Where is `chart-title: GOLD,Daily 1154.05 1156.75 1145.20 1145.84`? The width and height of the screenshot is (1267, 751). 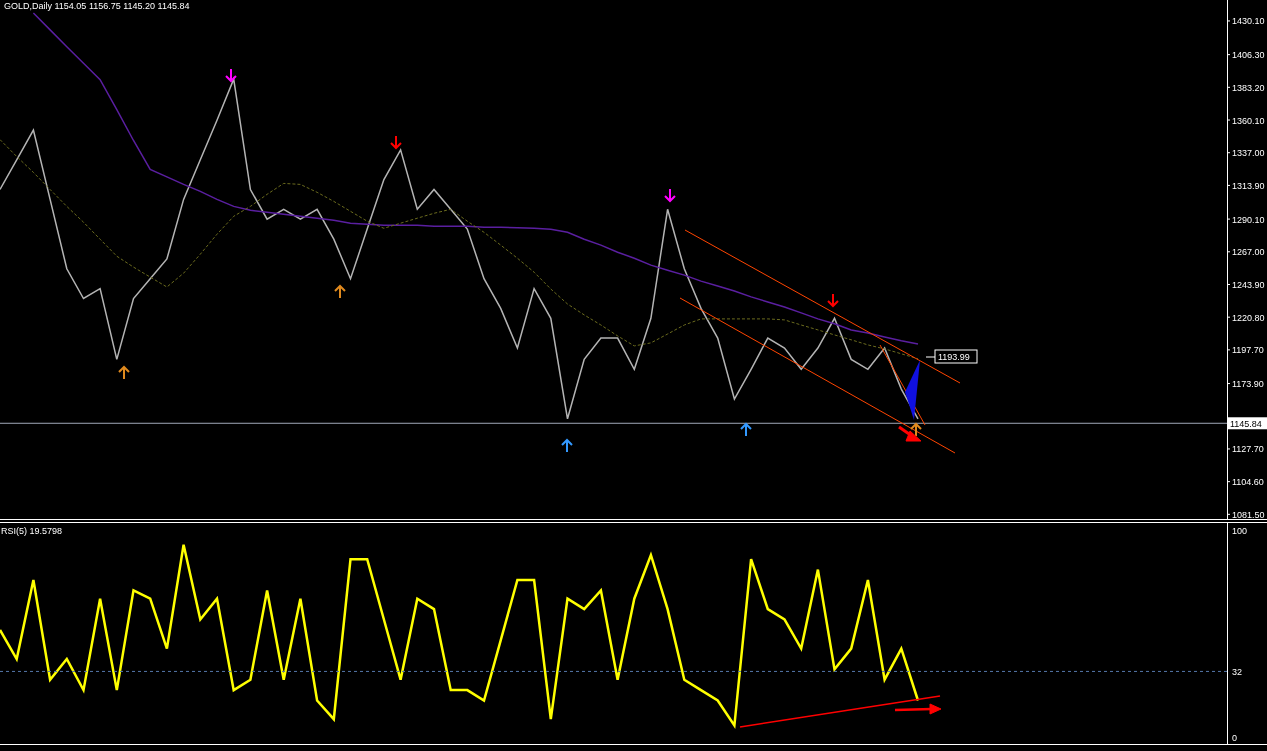 chart-title: GOLD,Daily 1154.05 1156.75 1145.20 1145.84 is located at coordinates (97, 6).